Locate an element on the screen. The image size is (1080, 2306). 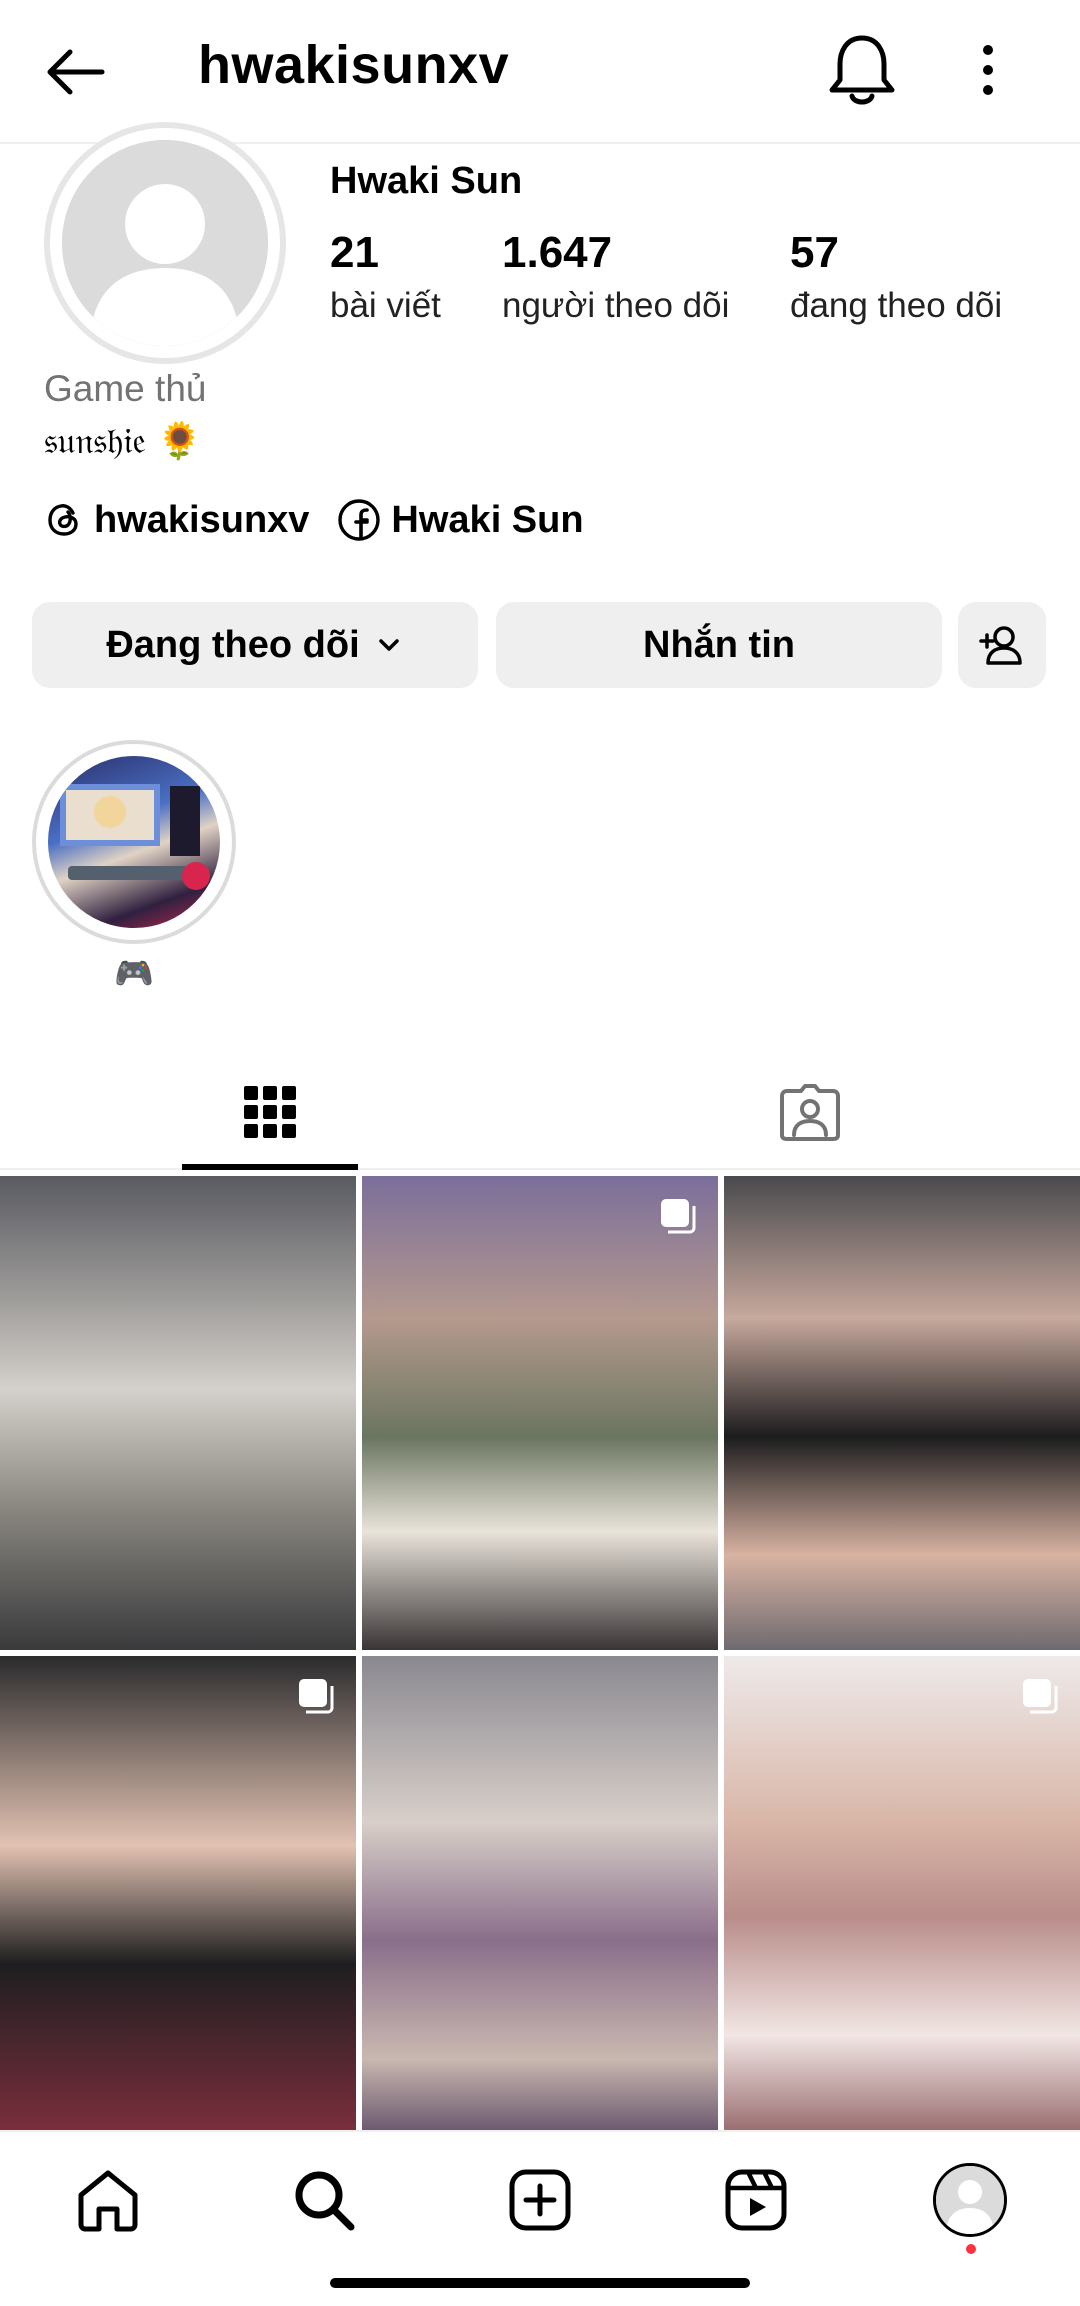
message-button: Nhắn tin is located at coordinates (719, 645).